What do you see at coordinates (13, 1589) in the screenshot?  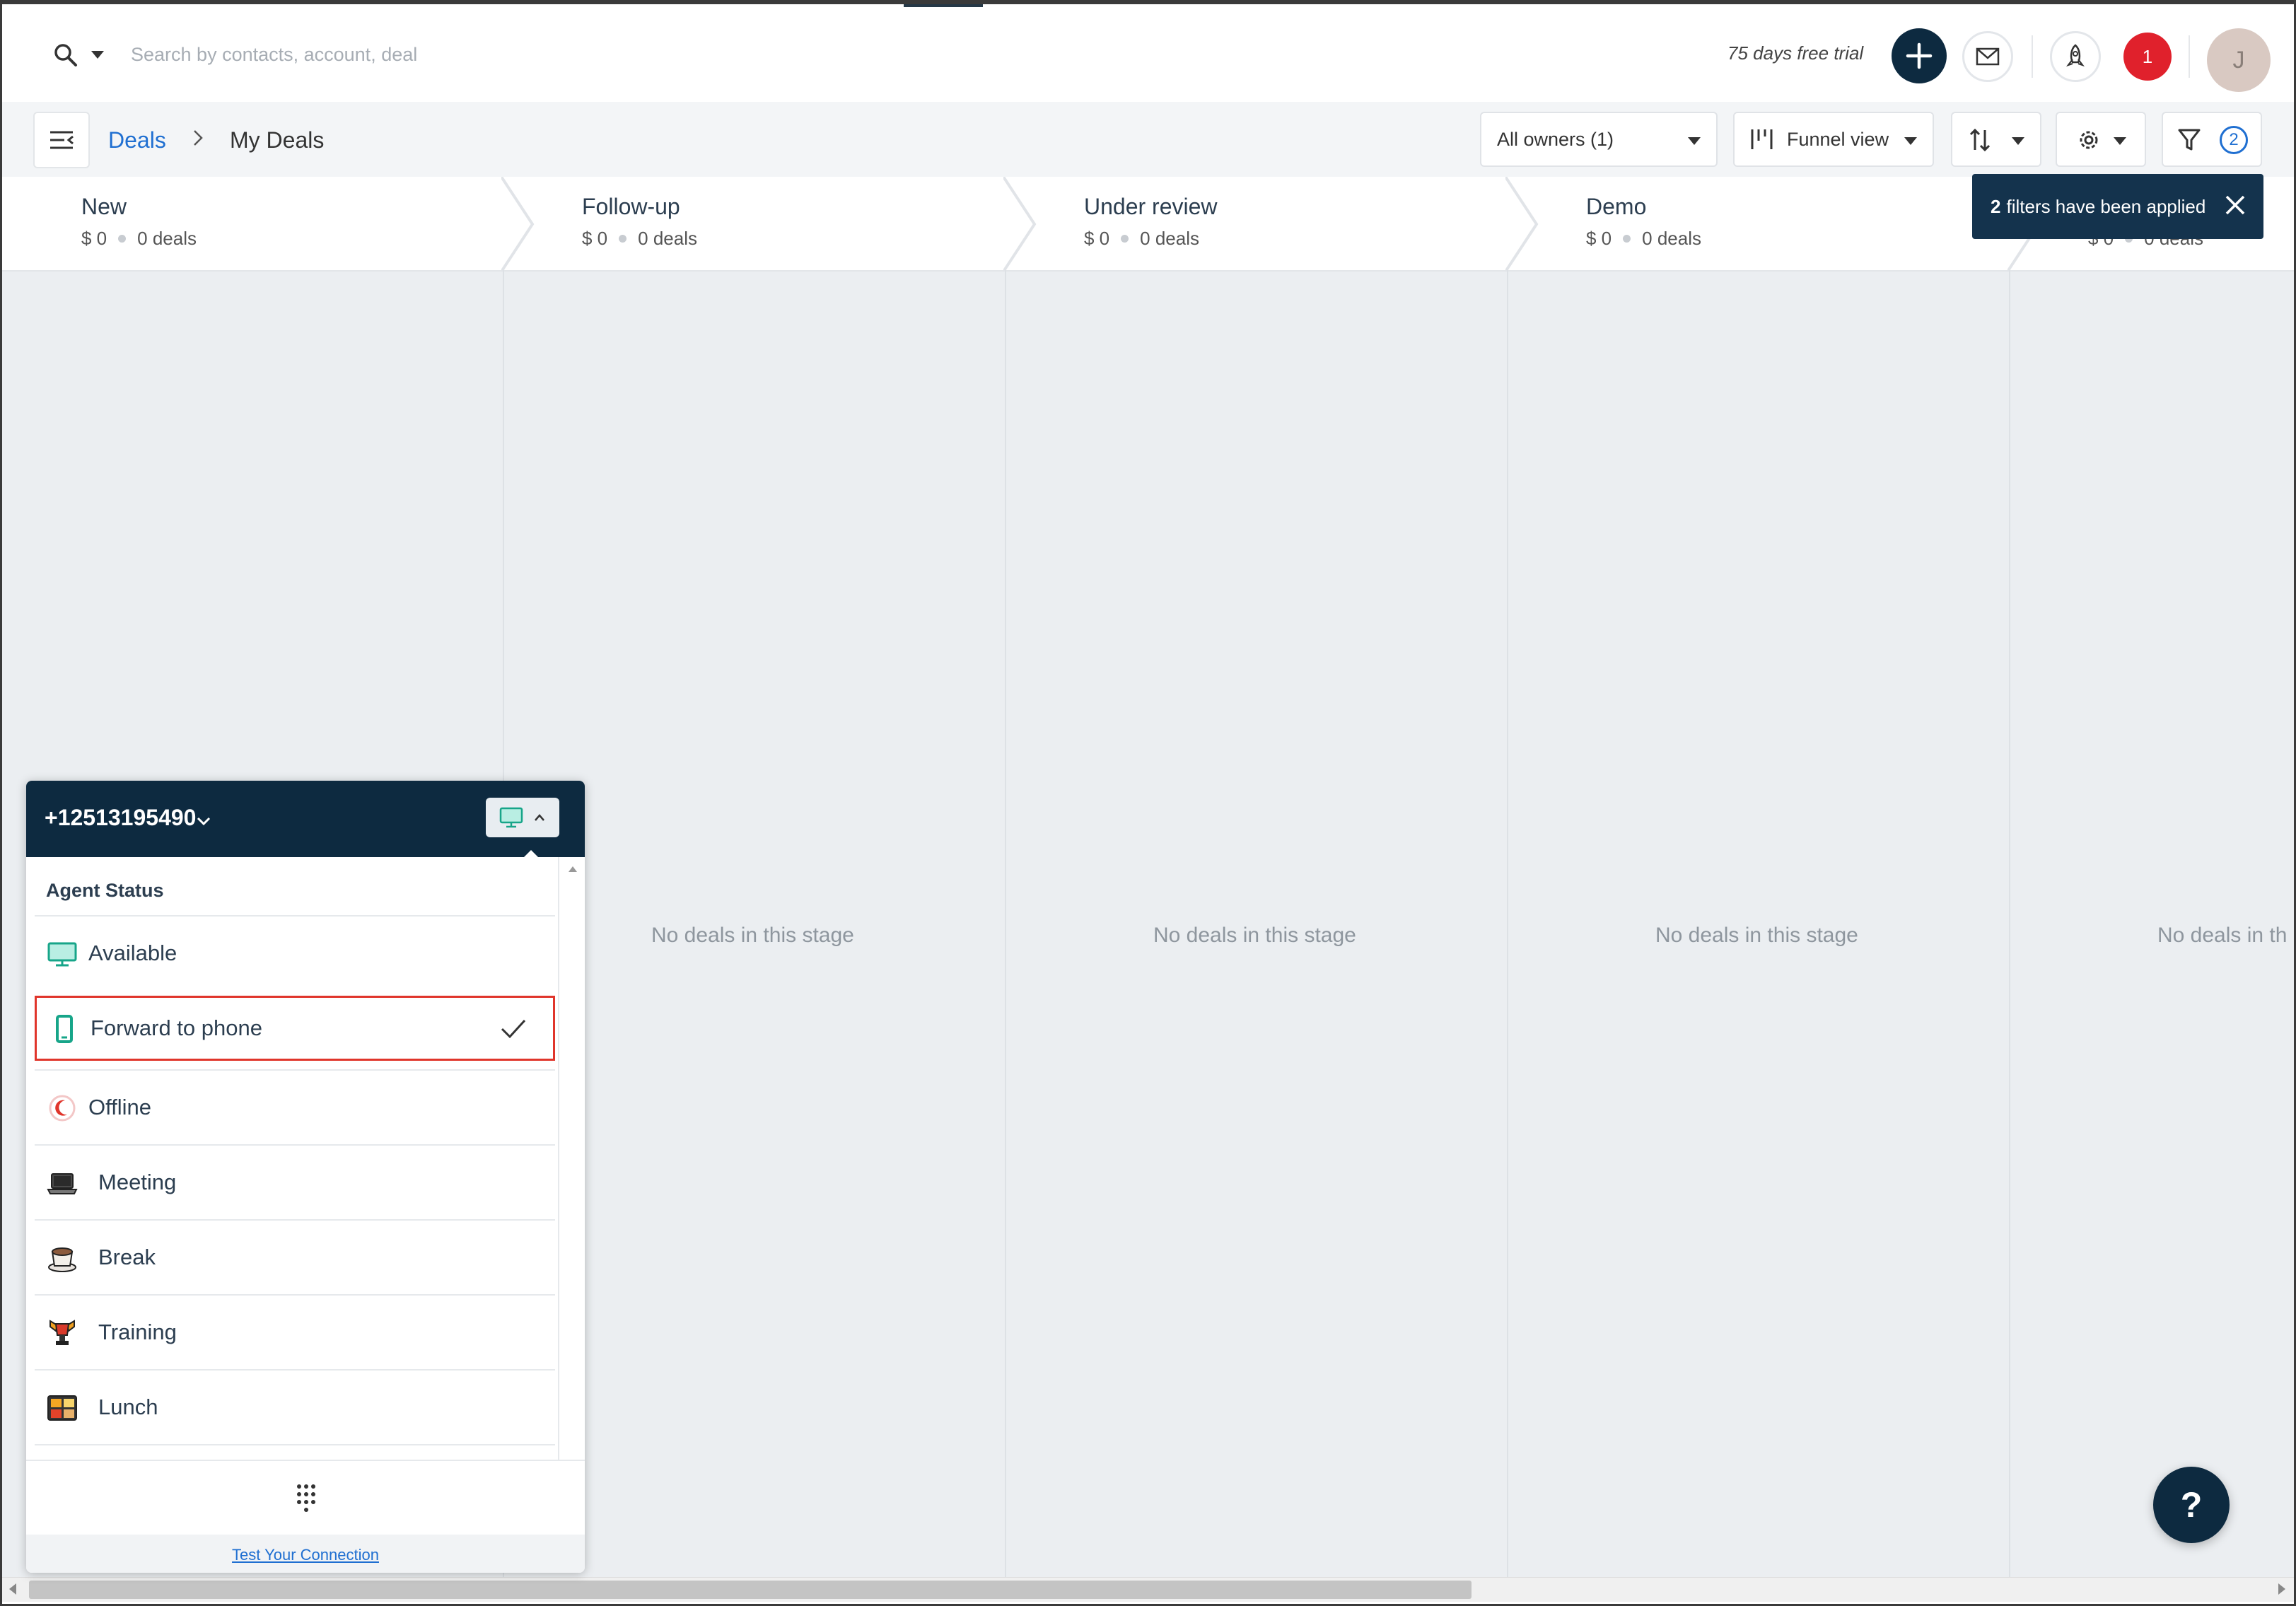 I see `scroll-left-arrow` at bounding box center [13, 1589].